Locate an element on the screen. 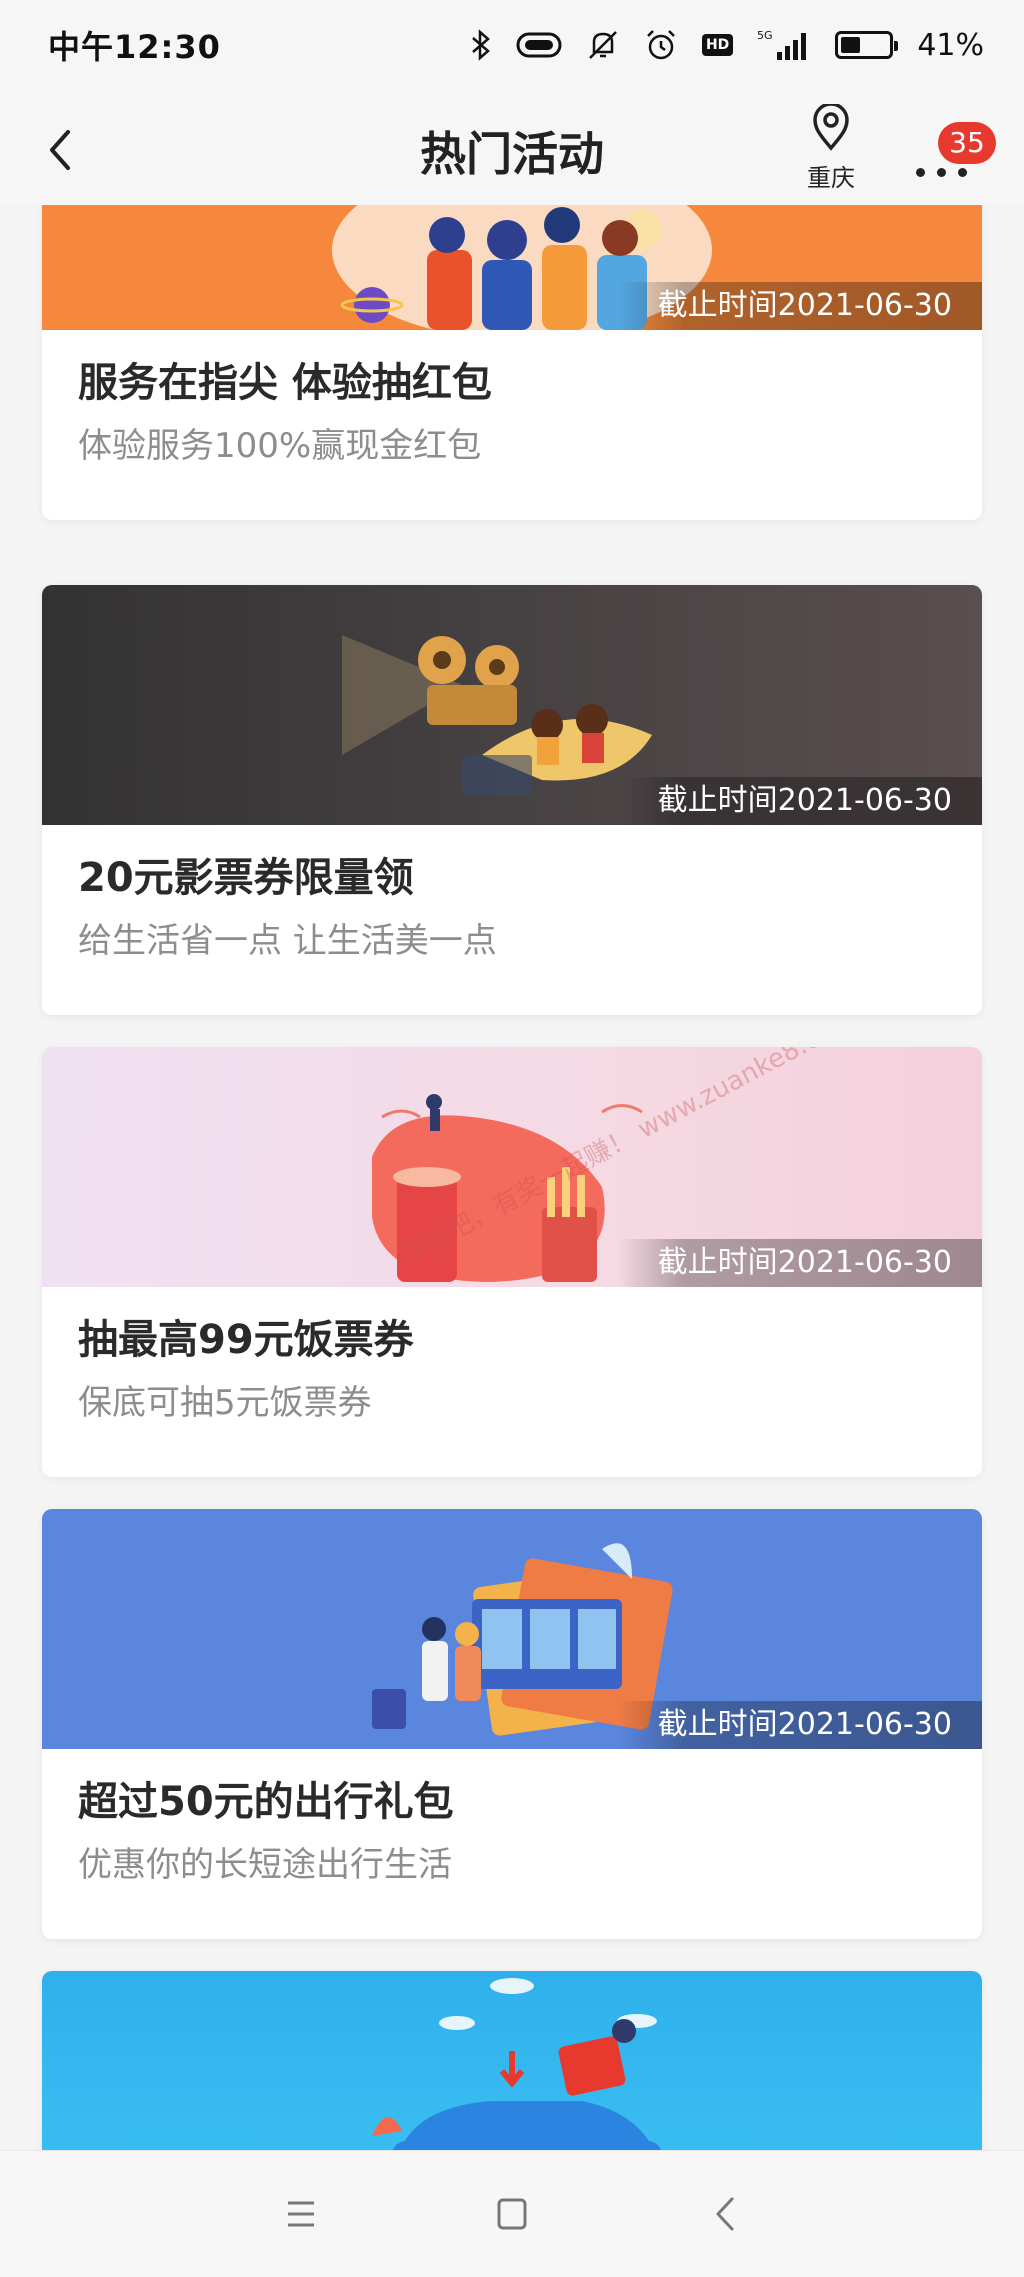 This screenshot has width=1024, height=2277. nfc-icon is located at coordinates (539, 45).